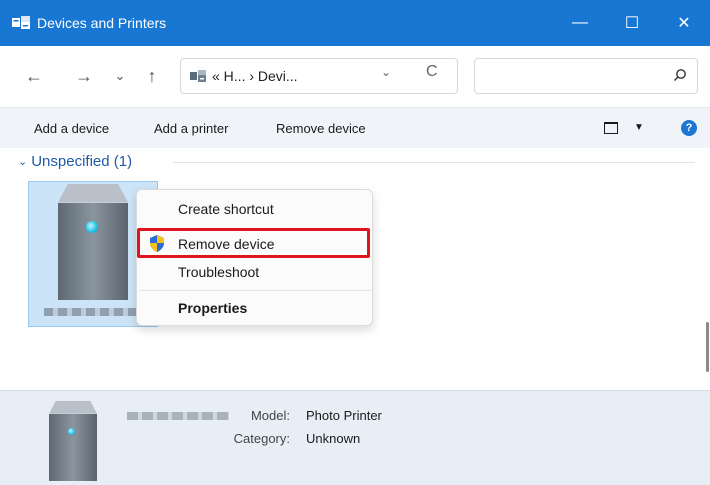 Image resolution: width=710 pixels, height=485 pixels. What do you see at coordinates (611, 128) in the screenshot?
I see `view-icon` at bounding box center [611, 128].